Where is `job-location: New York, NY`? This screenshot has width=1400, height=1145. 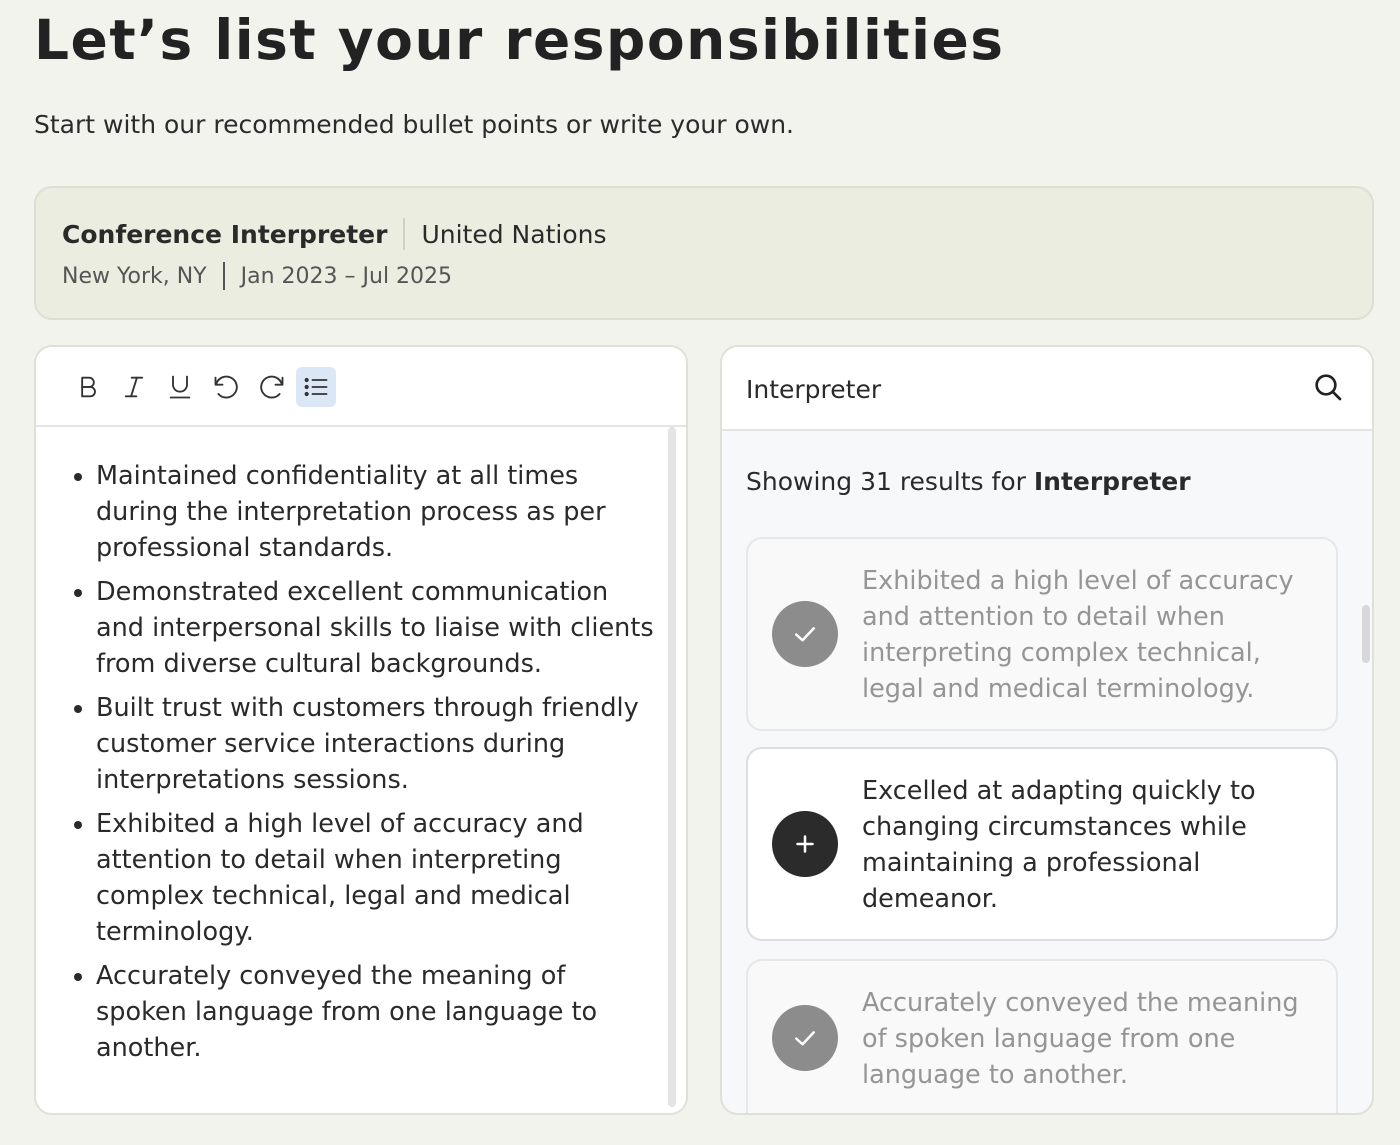 job-location: New York, NY is located at coordinates (134, 276).